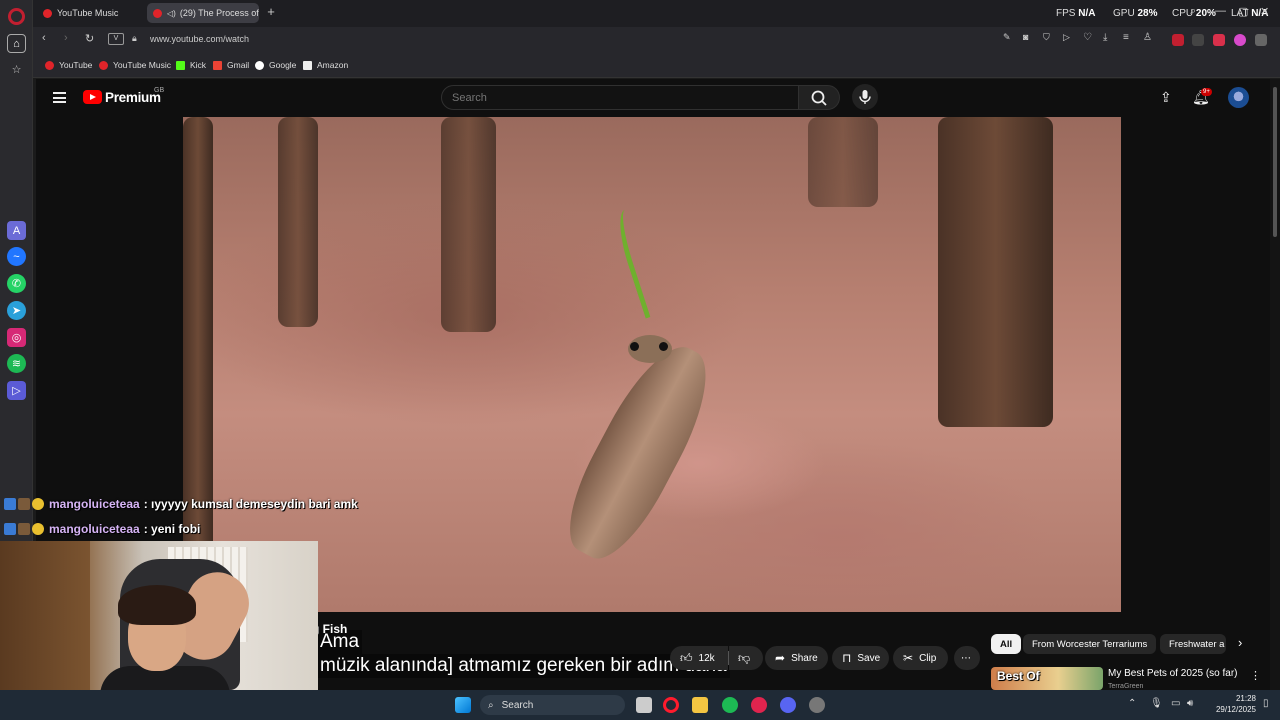  Describe the element at coordinates (1147, 37) in the screenshot. I see `profile-icon: ♙` at that location.